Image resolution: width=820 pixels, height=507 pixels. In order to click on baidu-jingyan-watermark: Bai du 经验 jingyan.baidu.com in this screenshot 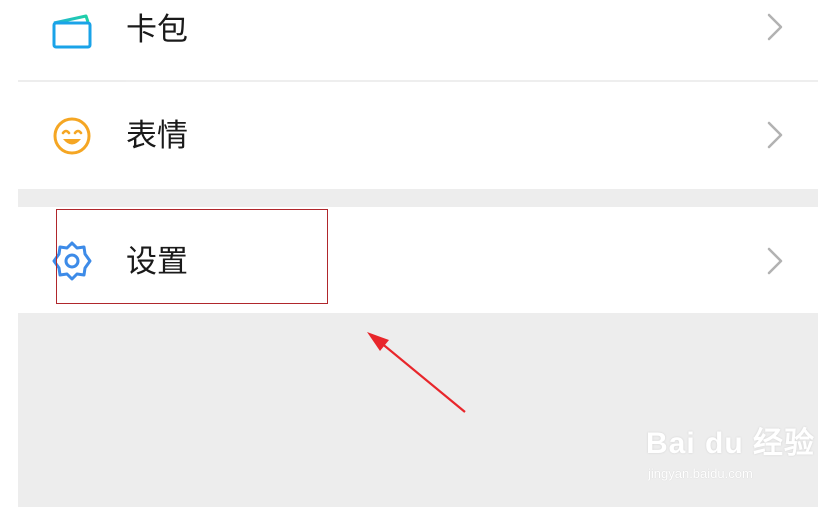, I will do `click(730, 454)`.